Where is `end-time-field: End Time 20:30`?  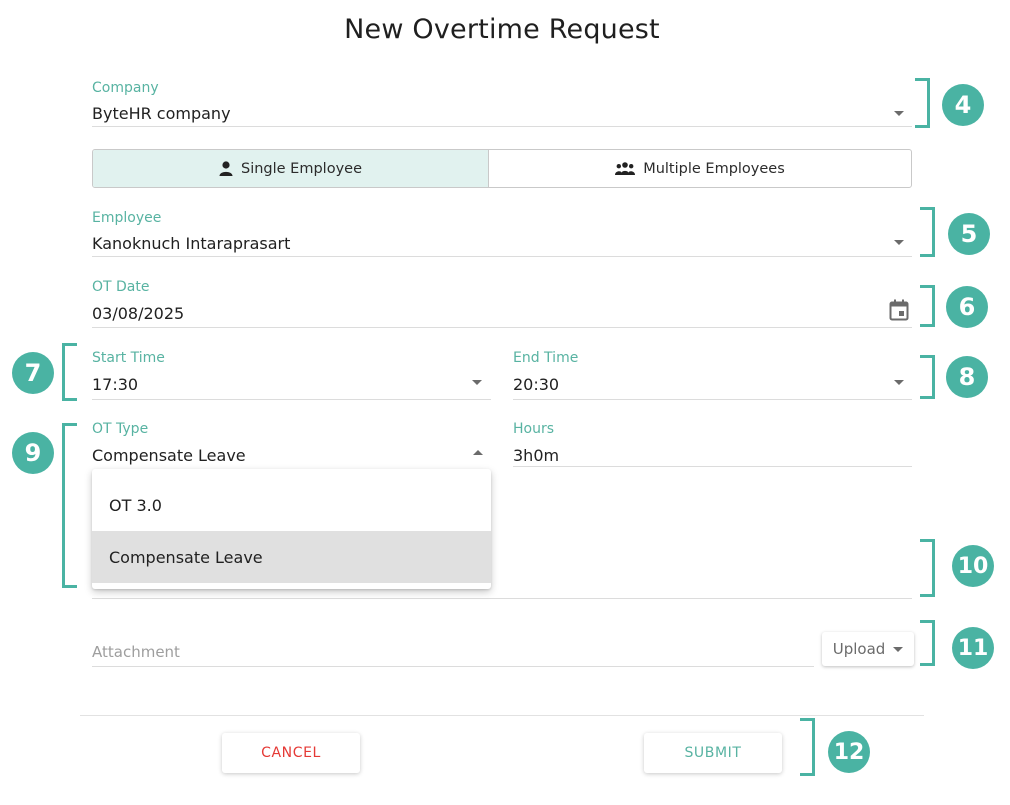
end-time-field: End Time 20:30 is located at coordinates (712, 375).